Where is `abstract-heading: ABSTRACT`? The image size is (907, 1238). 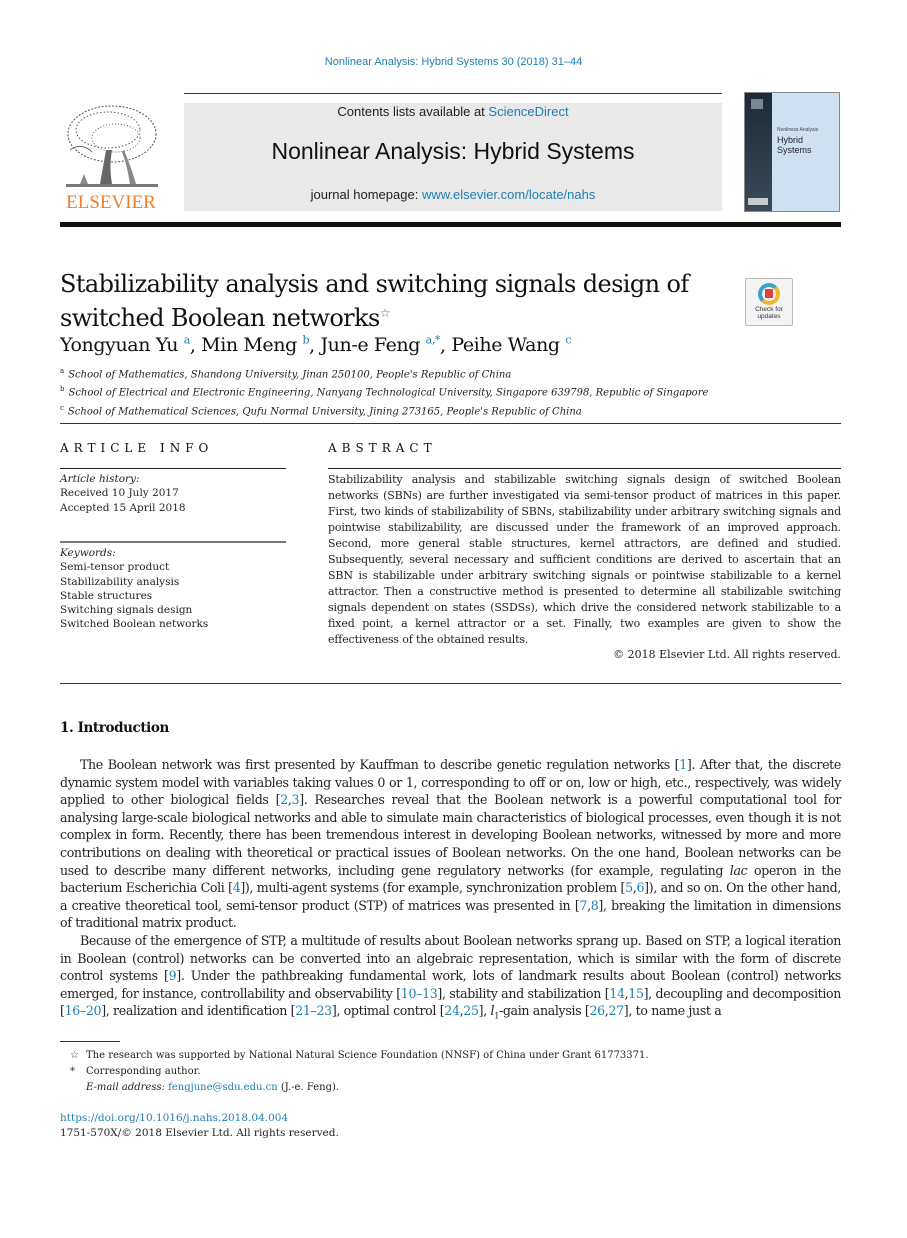
abstract-heading: ABSTRACT is located at coordinates (382, 448).